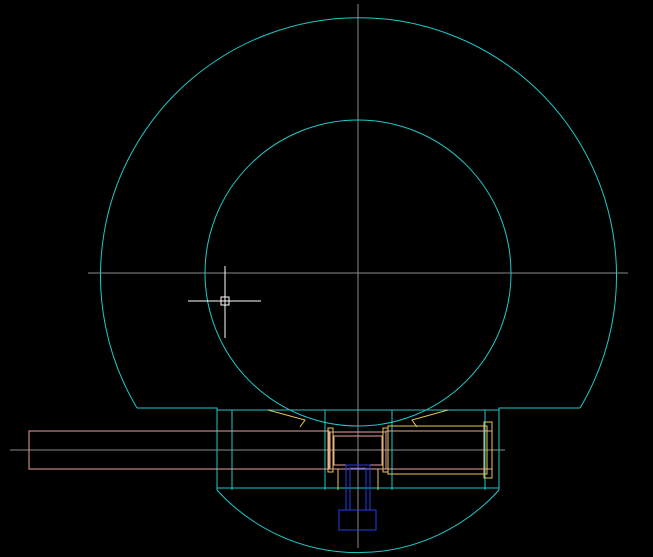  I want to click on wedge-right, so click(430, 418).